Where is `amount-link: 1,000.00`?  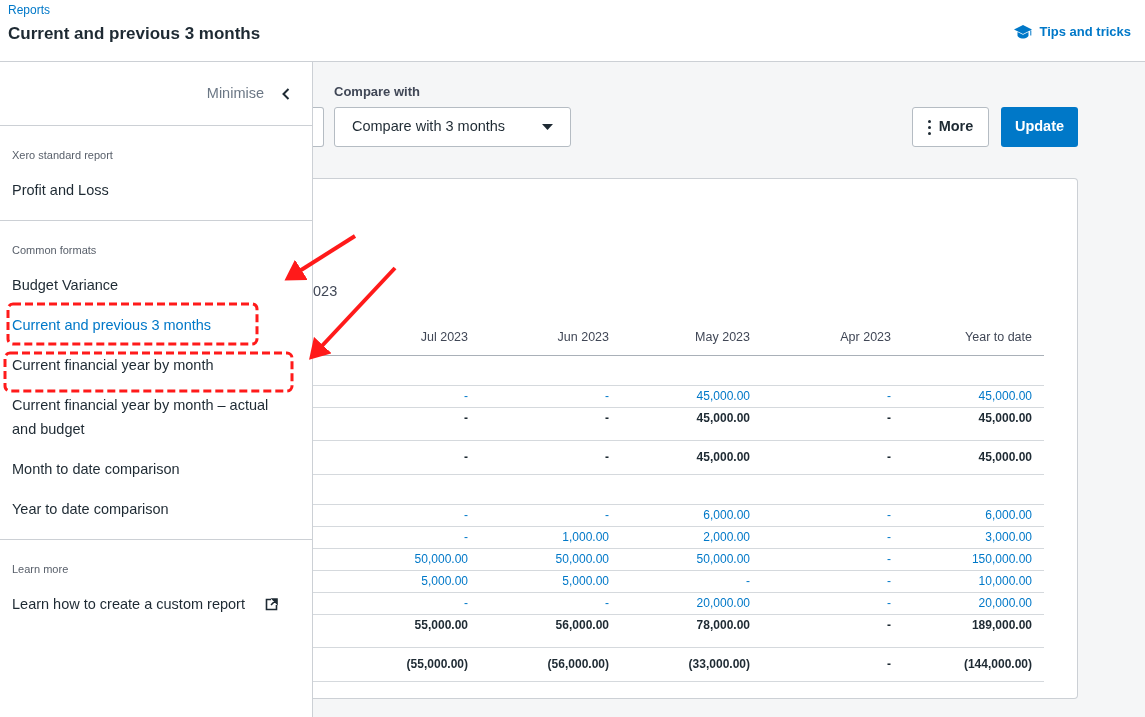
amount-link: 1,000.00 is located at coordinates (585, 537).